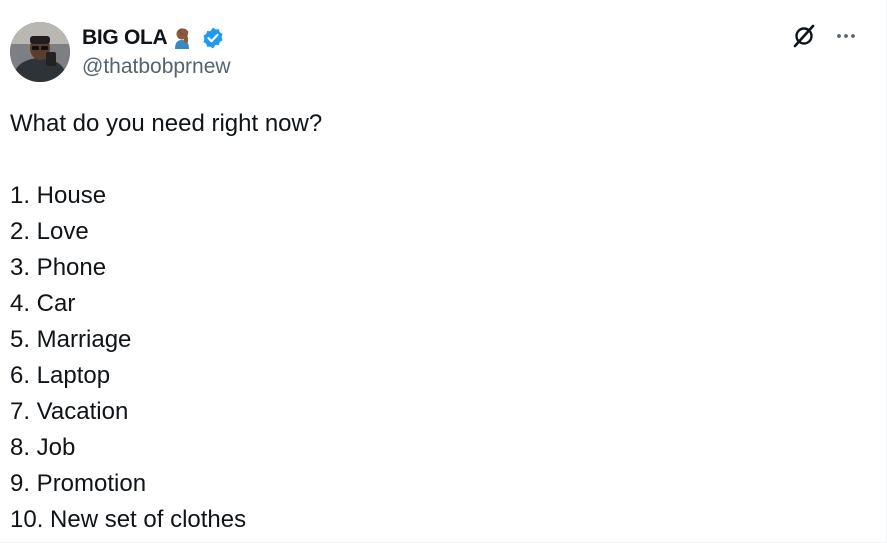 The image size is (887, 543). I want to click on list-item: 10. New set of clothes, so click(128, 519).